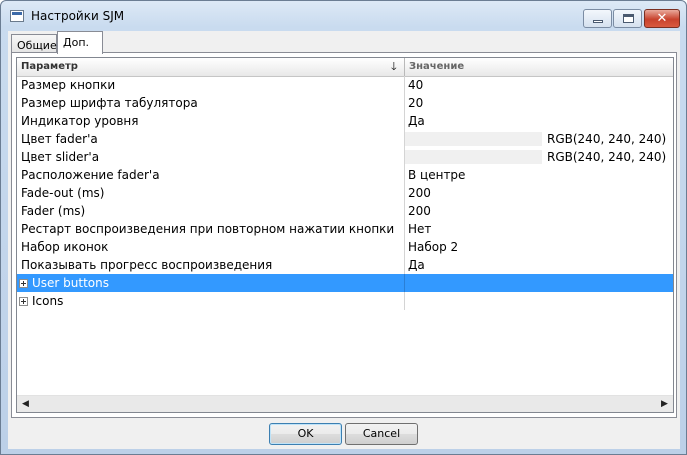 The image size is (687, 455). Describe the element at coordinates (344, 434) in the screenshot. I see `dialog-footer: OK Cancel` at that location.